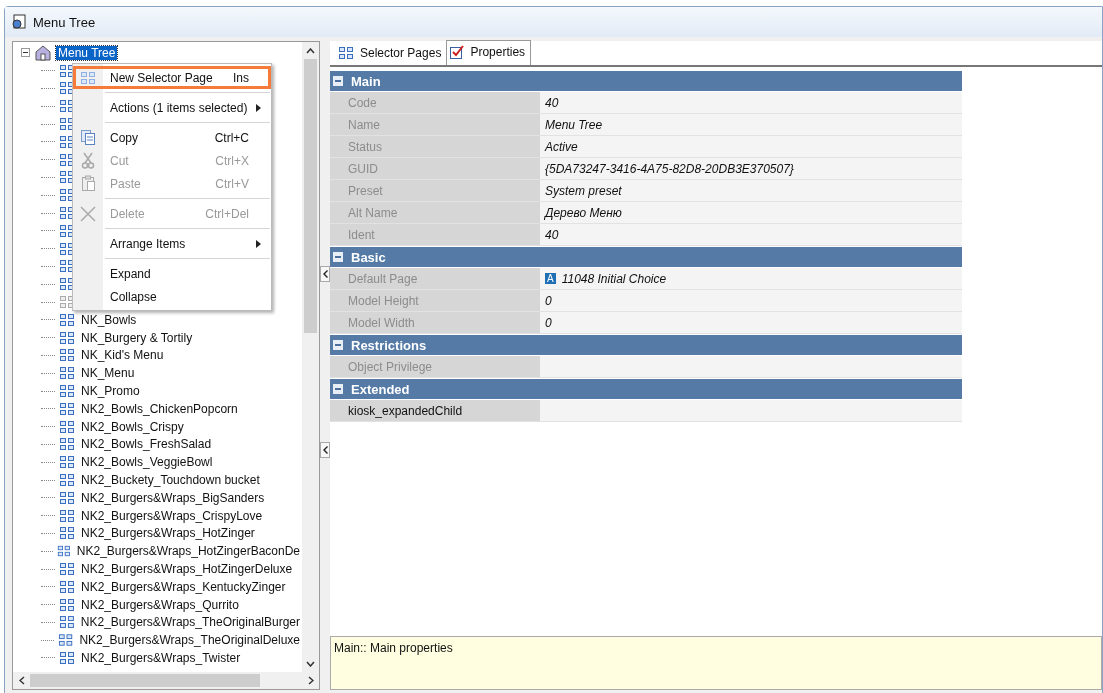 The height and width of the screenshot is (693, 1103). Describe the element at coordinates (88, 137) in the screenshot. I see `copy-icon` at that location.